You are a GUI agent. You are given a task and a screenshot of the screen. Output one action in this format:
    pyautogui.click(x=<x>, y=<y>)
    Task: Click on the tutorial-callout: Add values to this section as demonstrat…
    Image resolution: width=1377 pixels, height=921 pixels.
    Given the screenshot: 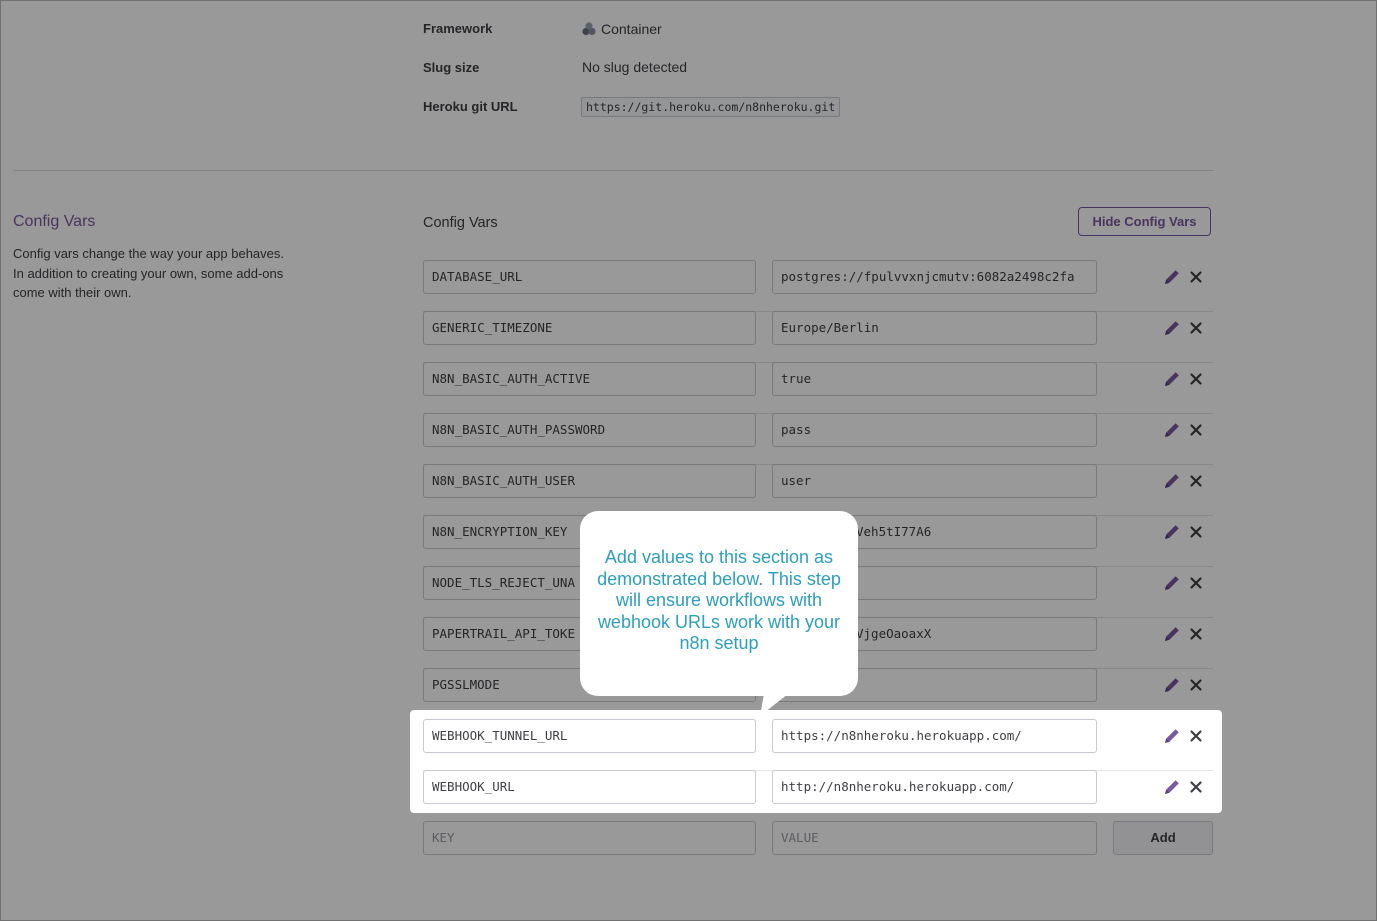 What is the action you would take?
    pyautogui.click(x=719, y=603)
    